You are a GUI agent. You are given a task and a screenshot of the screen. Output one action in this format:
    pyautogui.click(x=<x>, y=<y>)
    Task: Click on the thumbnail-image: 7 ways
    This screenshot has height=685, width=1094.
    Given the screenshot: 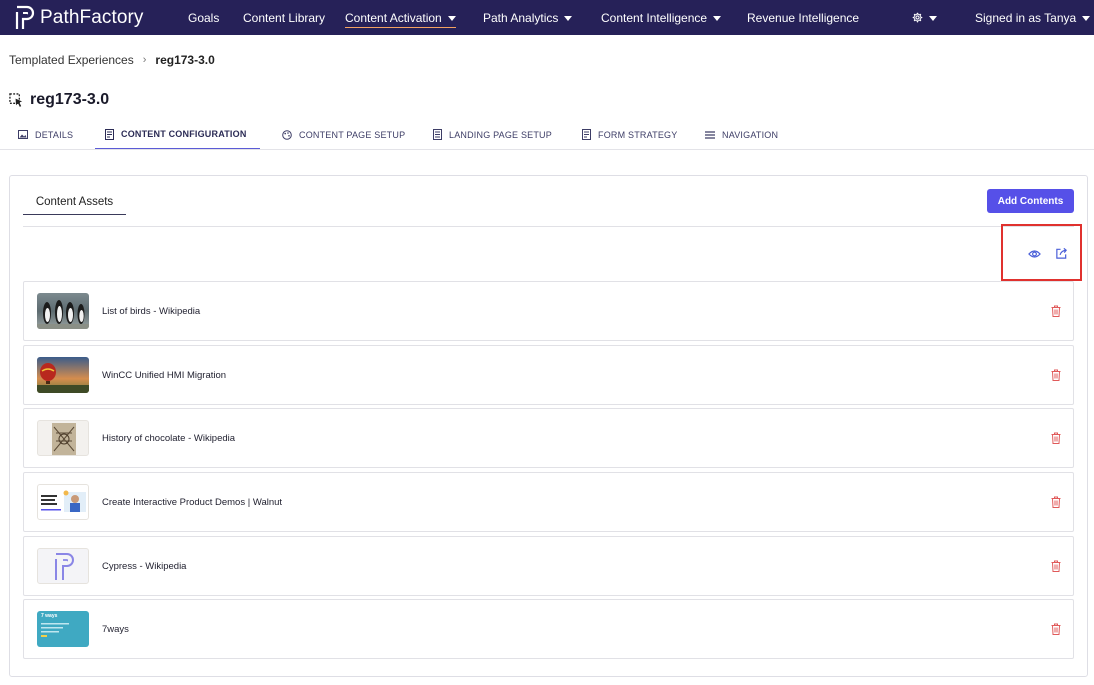 What is the action you would take?
    pyautogui.click(x=63, y=629)
    